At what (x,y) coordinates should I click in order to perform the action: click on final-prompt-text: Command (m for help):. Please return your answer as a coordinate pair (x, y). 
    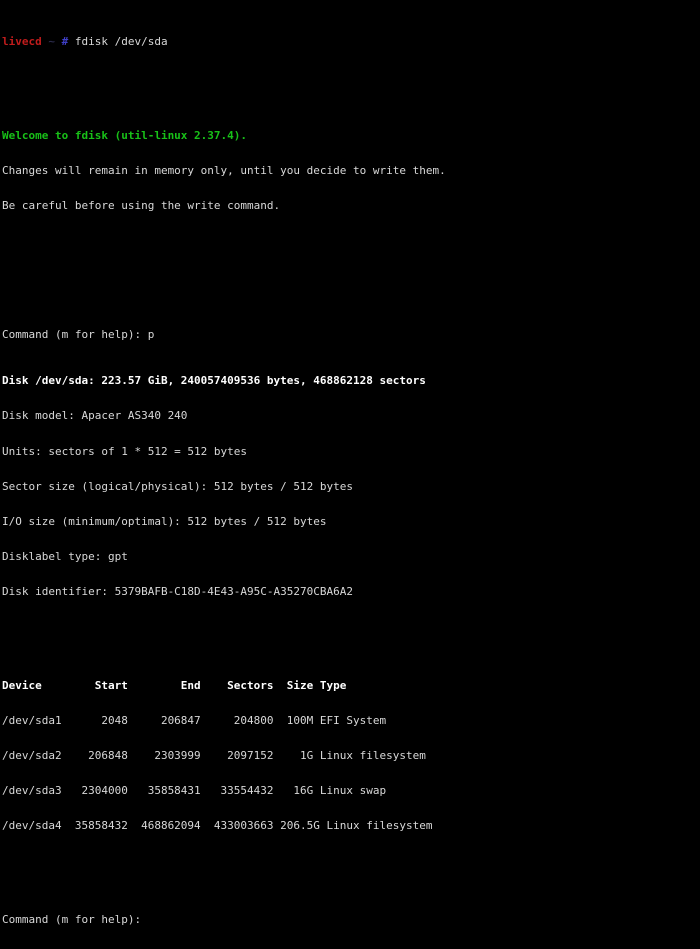
    Looking at the image, I should click on (75, 919).